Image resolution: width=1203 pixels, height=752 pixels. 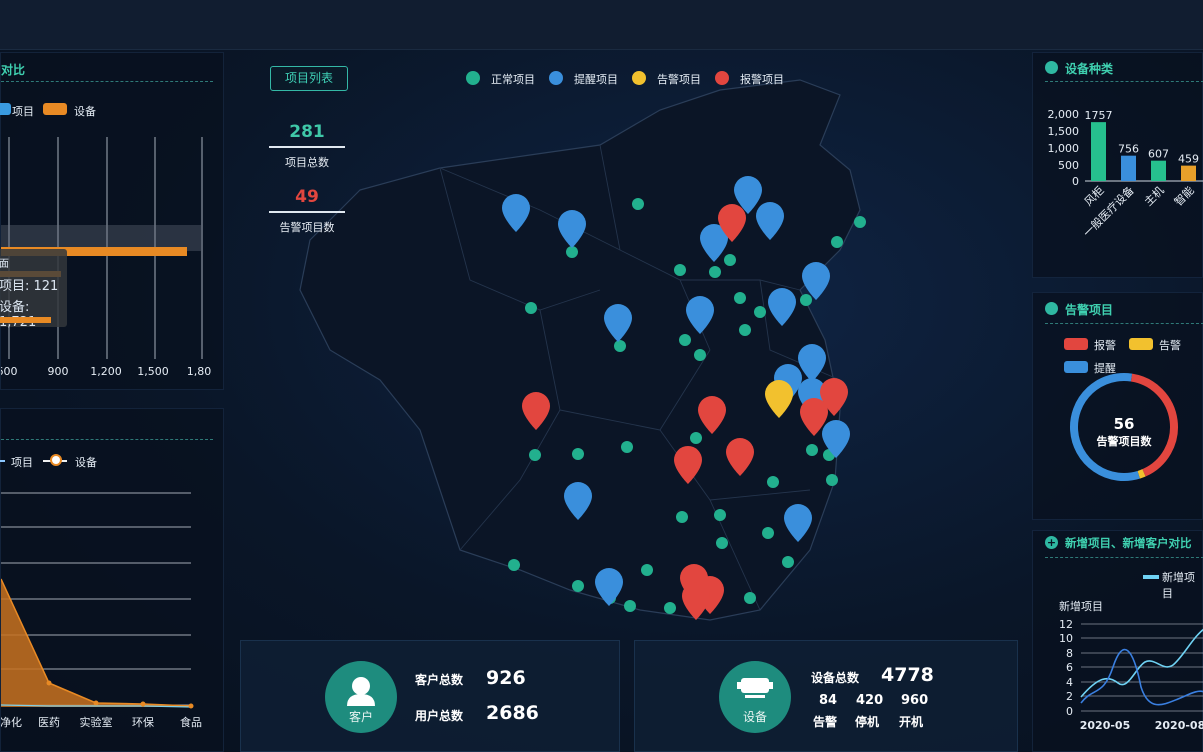 I want to click on legend-swatch-alarm, so click(x=1076, y=344).